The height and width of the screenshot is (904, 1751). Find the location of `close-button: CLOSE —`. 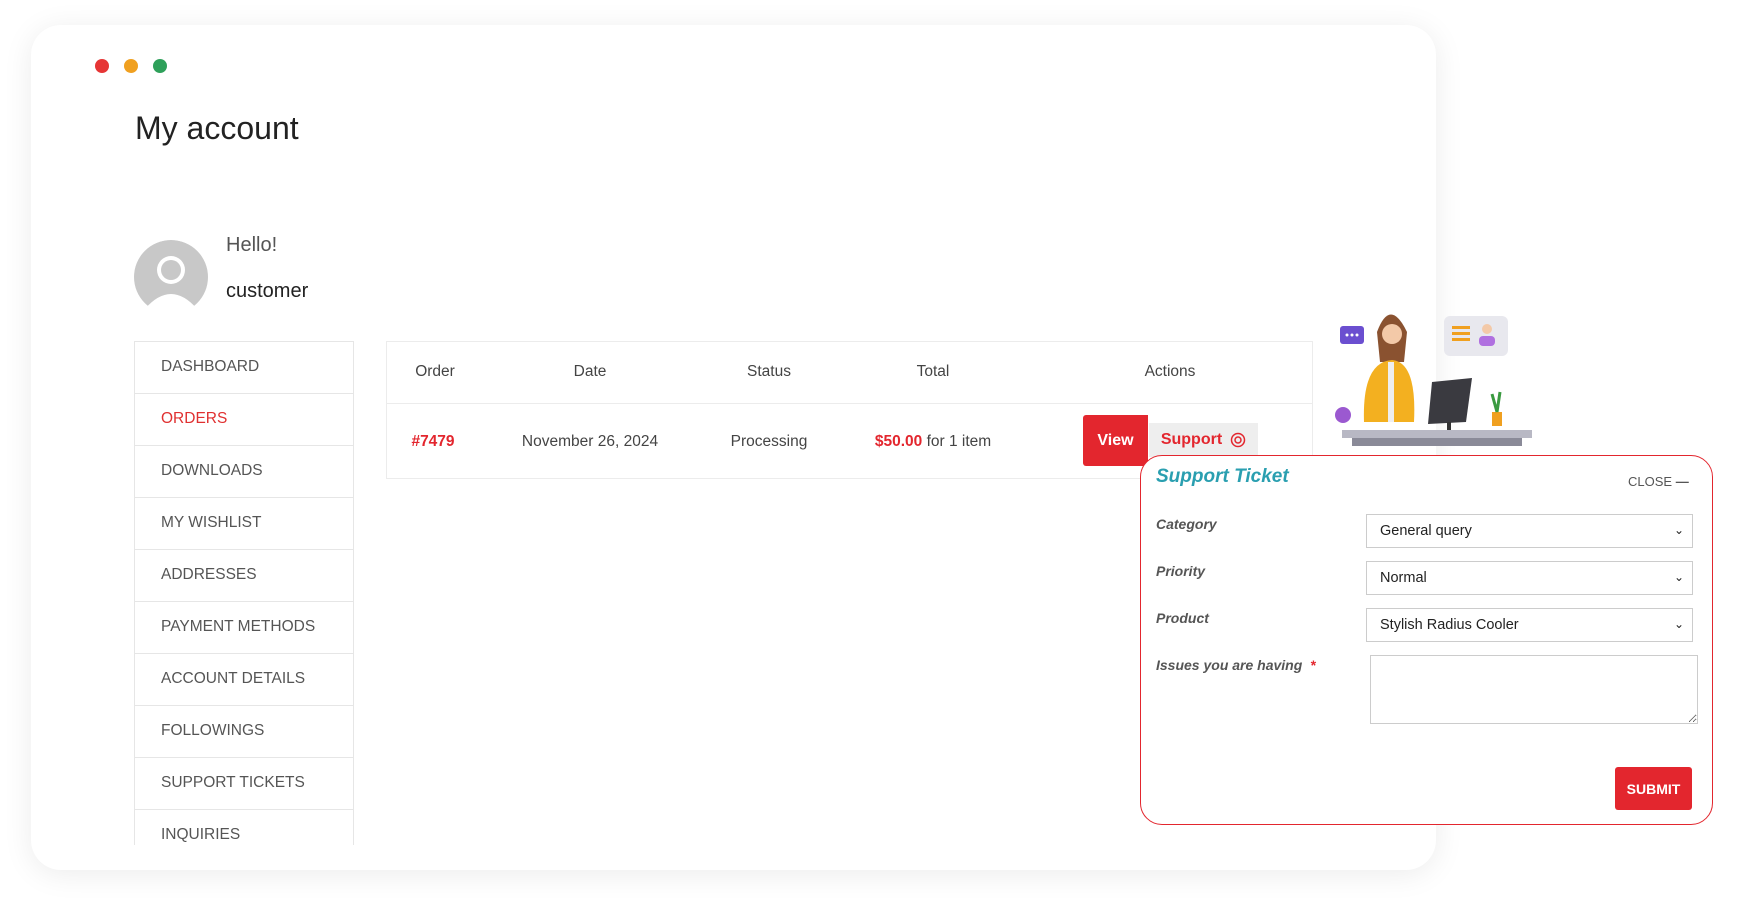

close-button: CLOSE — is located at coordinates (1658, 481).